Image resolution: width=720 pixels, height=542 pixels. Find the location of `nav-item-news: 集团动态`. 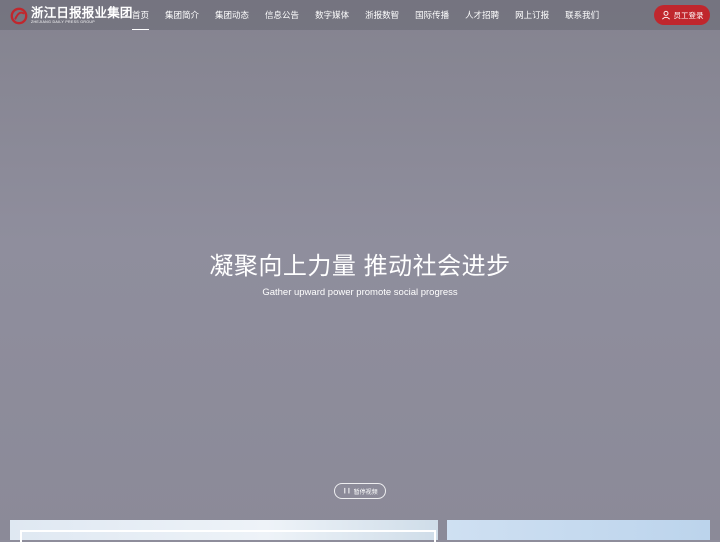

nav-item-news: 集团动态 is located at coordinates (232, 15).